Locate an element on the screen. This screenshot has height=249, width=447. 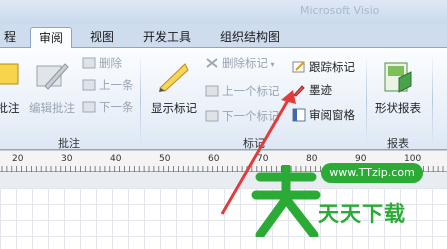
show-markup-label: 显示标记 is located at coordinates (174, 108).